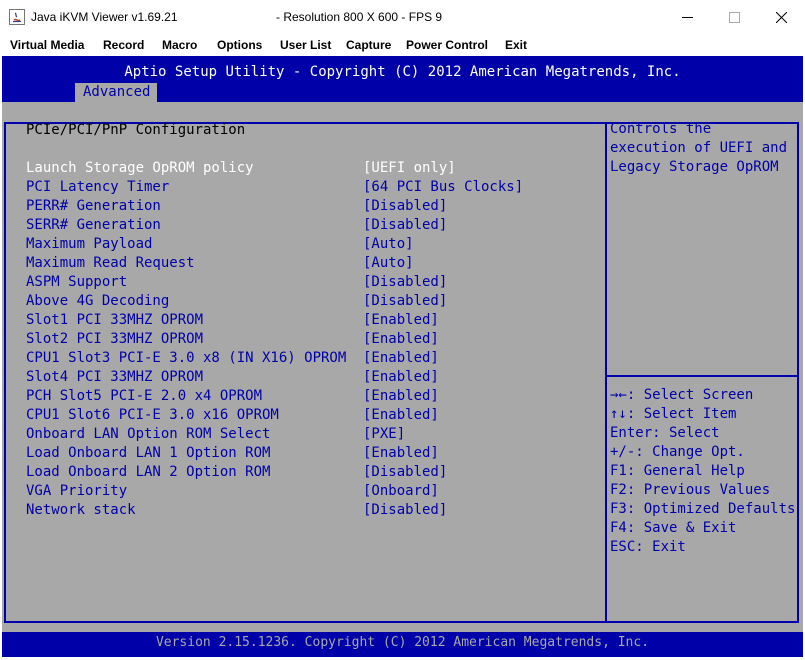 This screenshot has height=660, width=805. I want to click on help-line: execution of UEFI and, so click(699, 148).